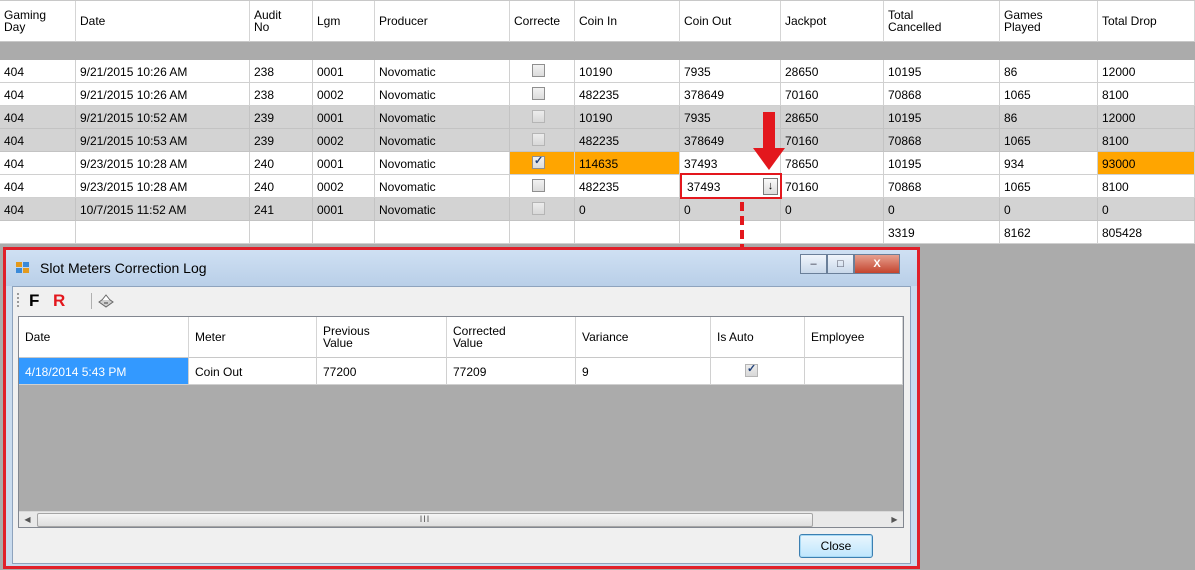 The image size is (1195, 570). Describe the element at coordinates (163, 186) in the screenshot. I see `cell-date: 9/23/2015 10:28 AM` at that location.